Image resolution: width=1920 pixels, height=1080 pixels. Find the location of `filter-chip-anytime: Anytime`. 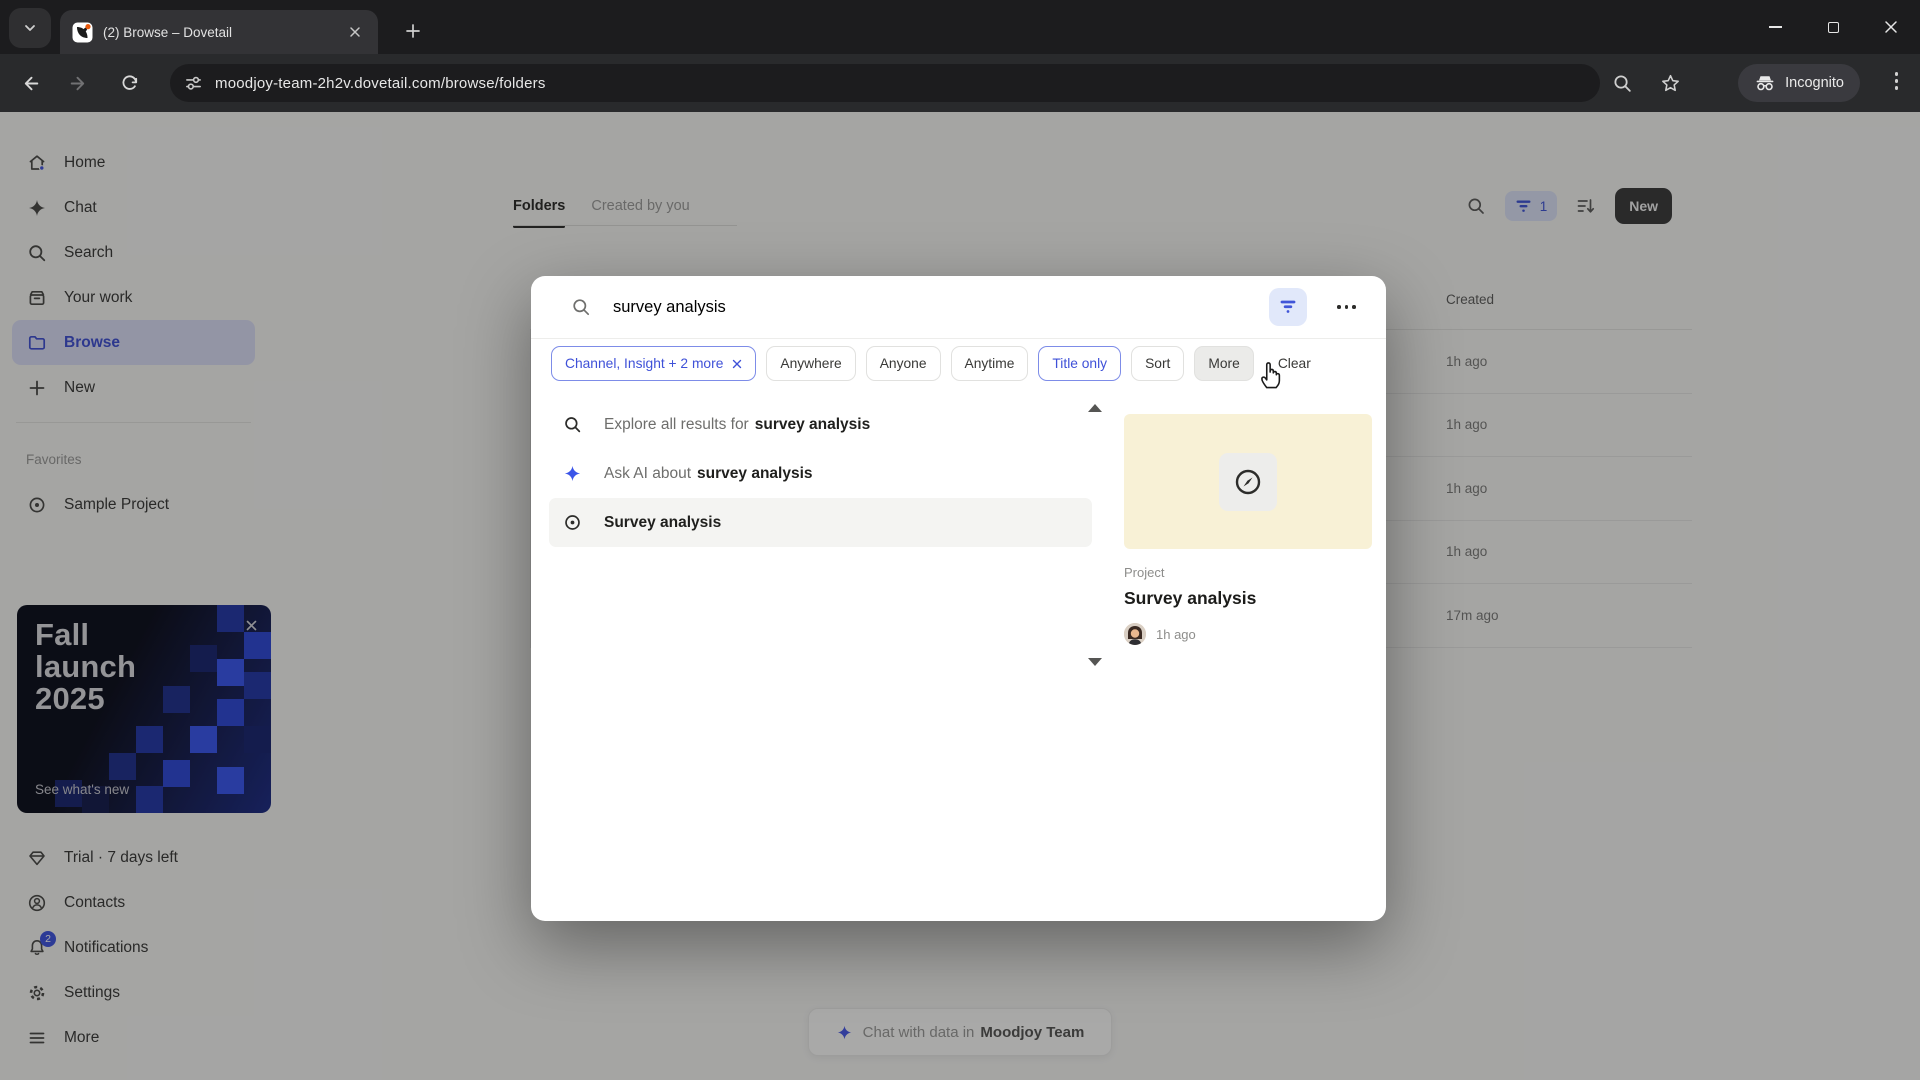

filter-chip-anytime: Anytime is located at coordinates (989, 363).